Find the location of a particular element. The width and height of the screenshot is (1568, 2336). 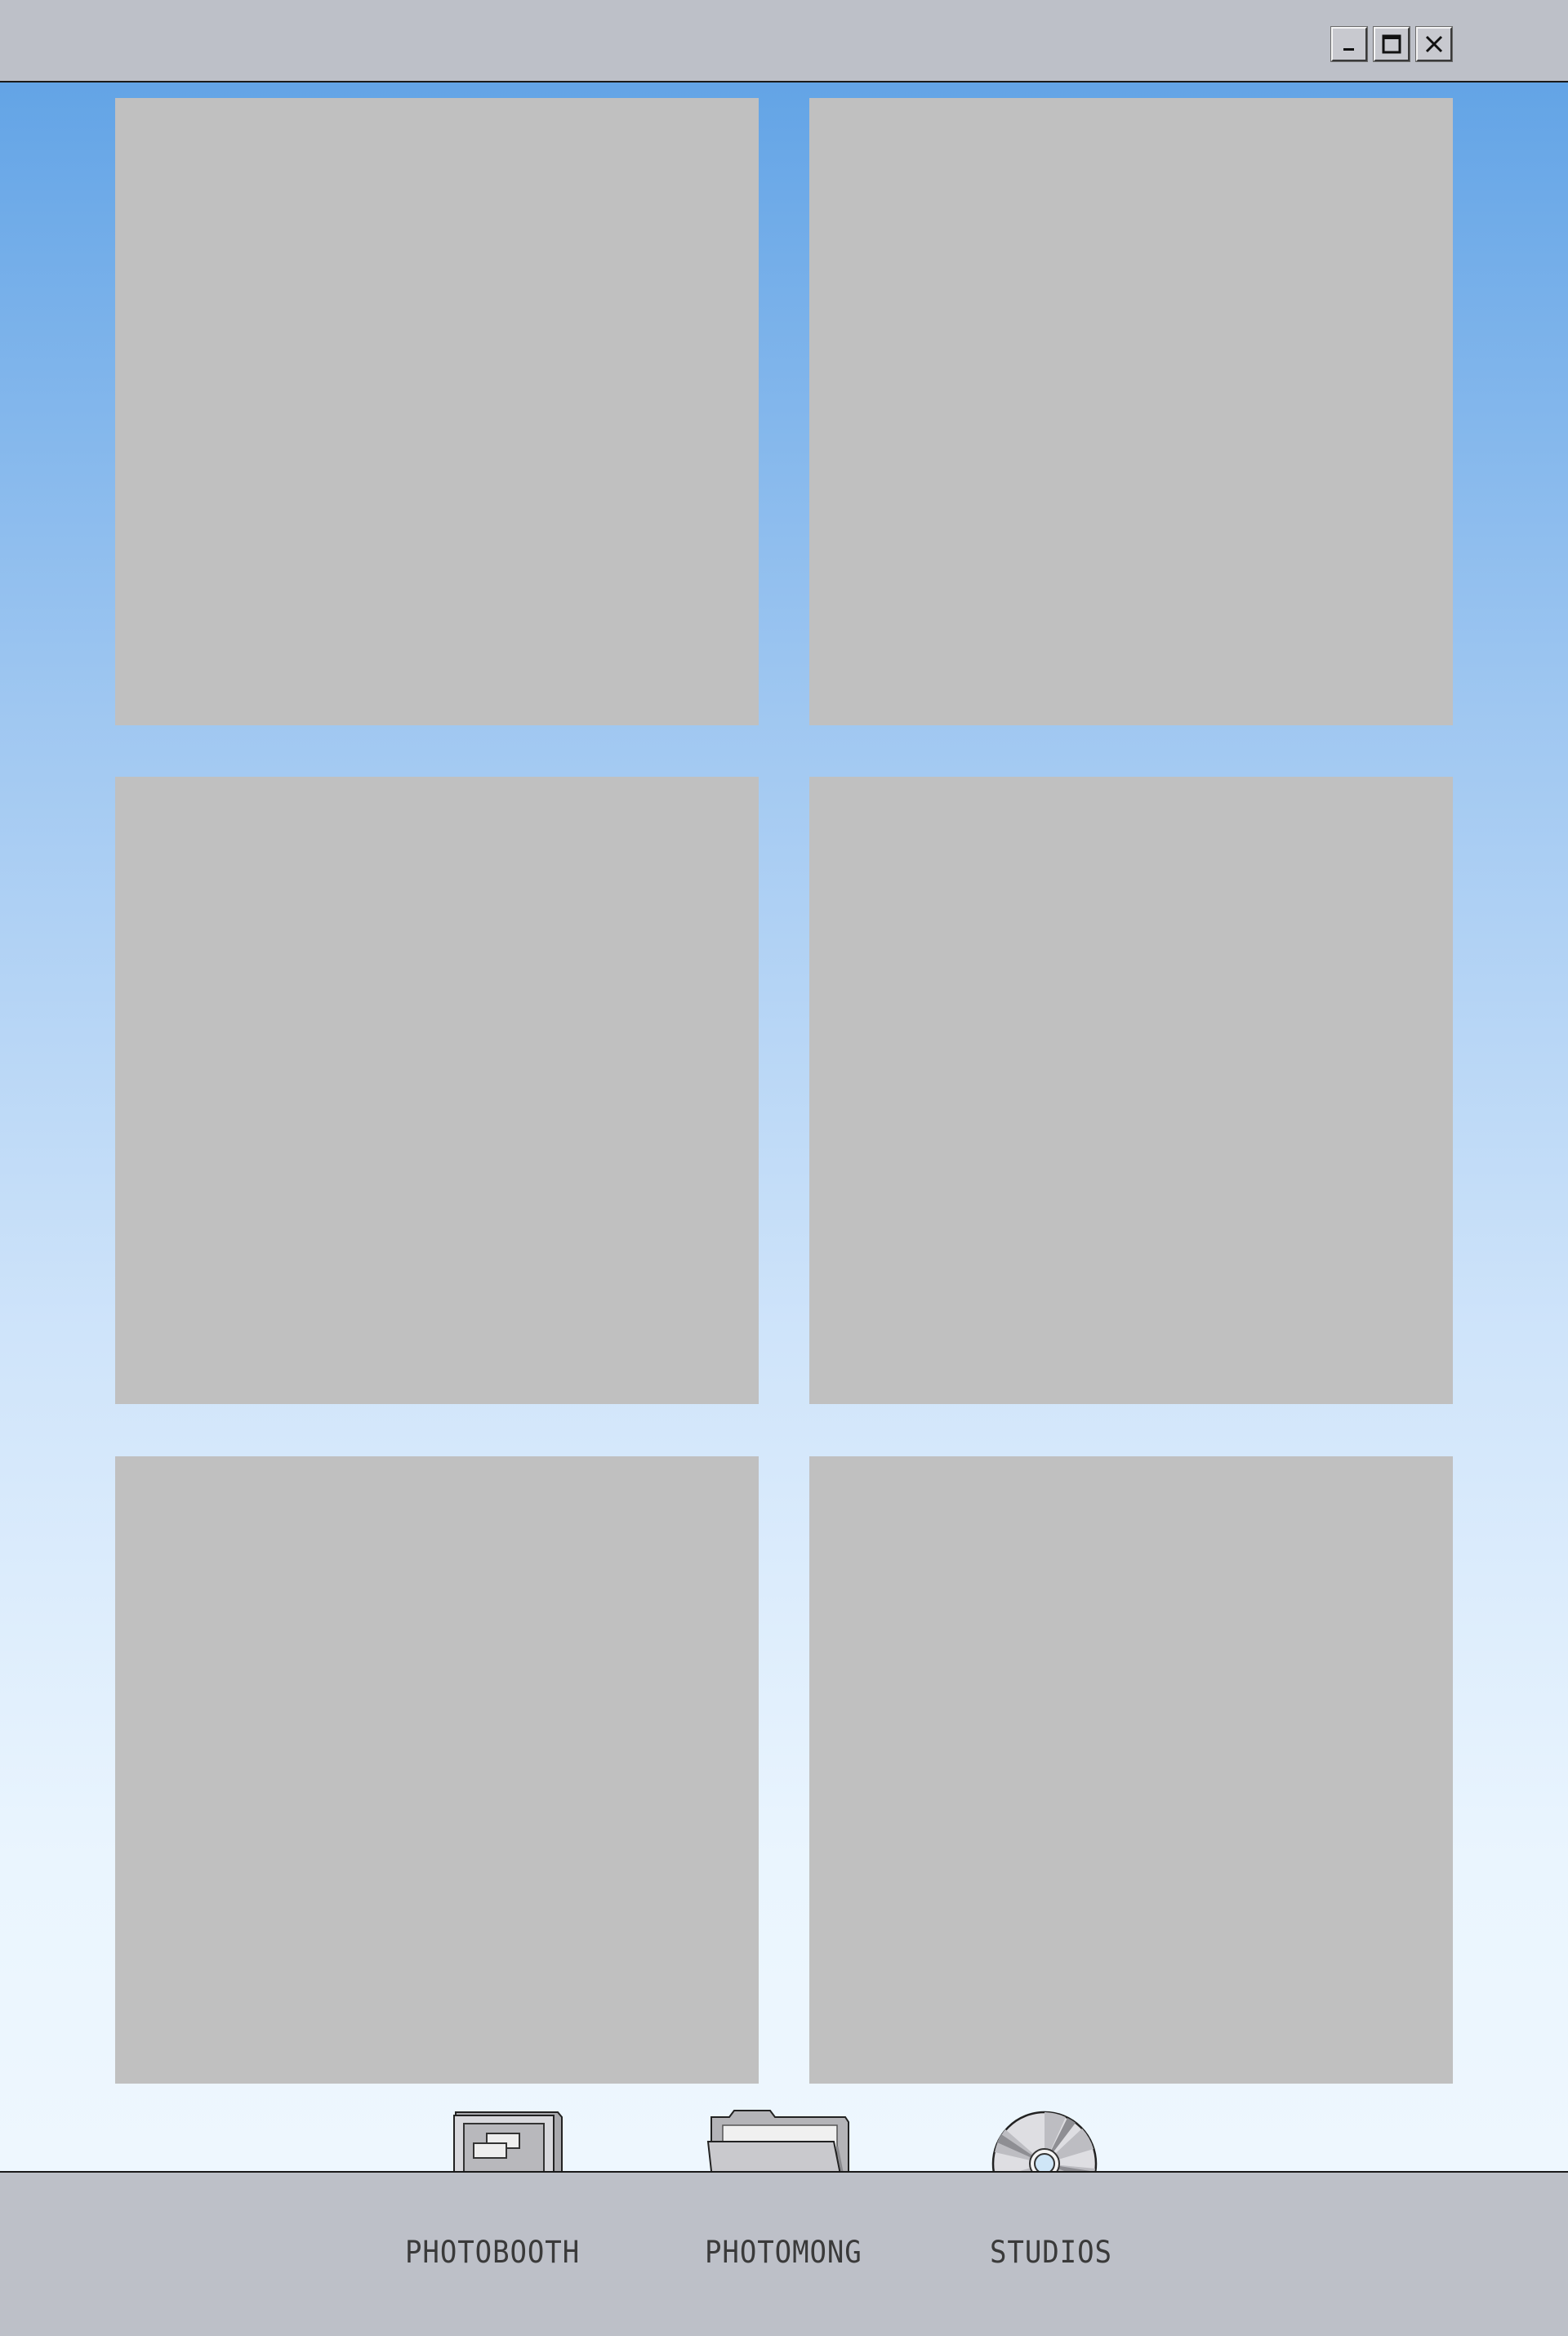

minimize-icon is located at coordinates (1348, 49).